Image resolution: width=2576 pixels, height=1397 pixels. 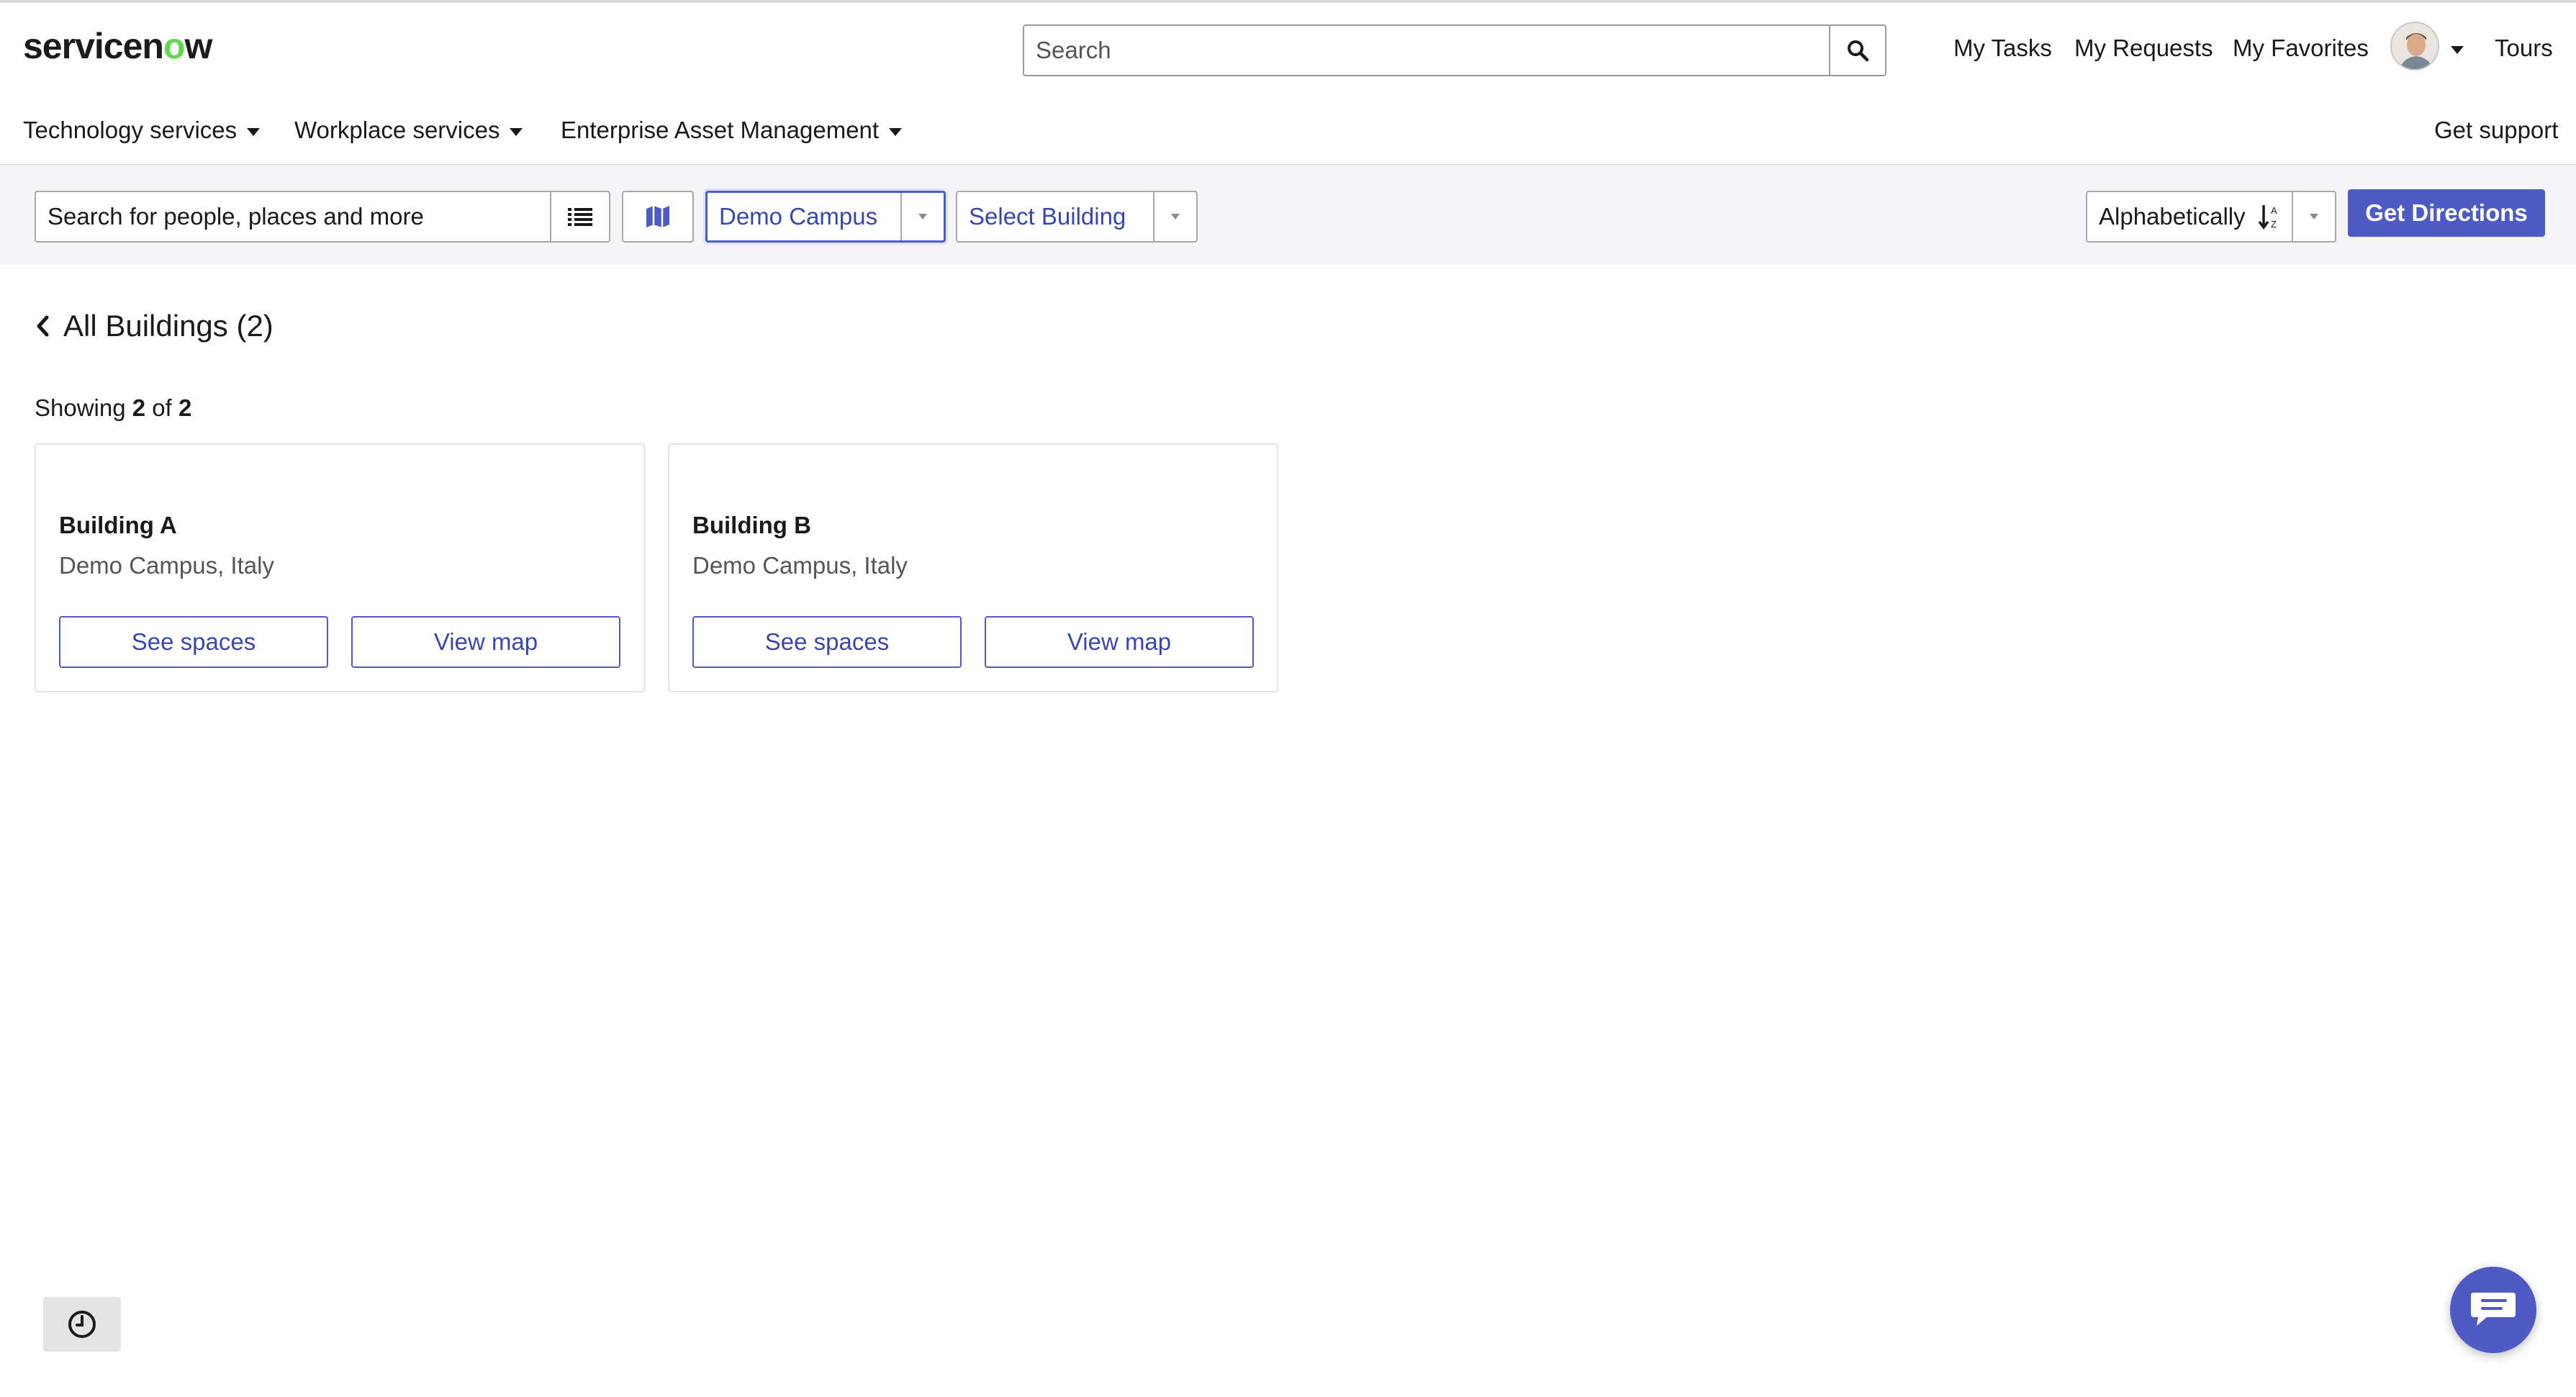 What do you see at coordinates (2301, 48) in the screenshot?
I see `my-favorites-link: My Favorites` at bounding box center [2301, 48].